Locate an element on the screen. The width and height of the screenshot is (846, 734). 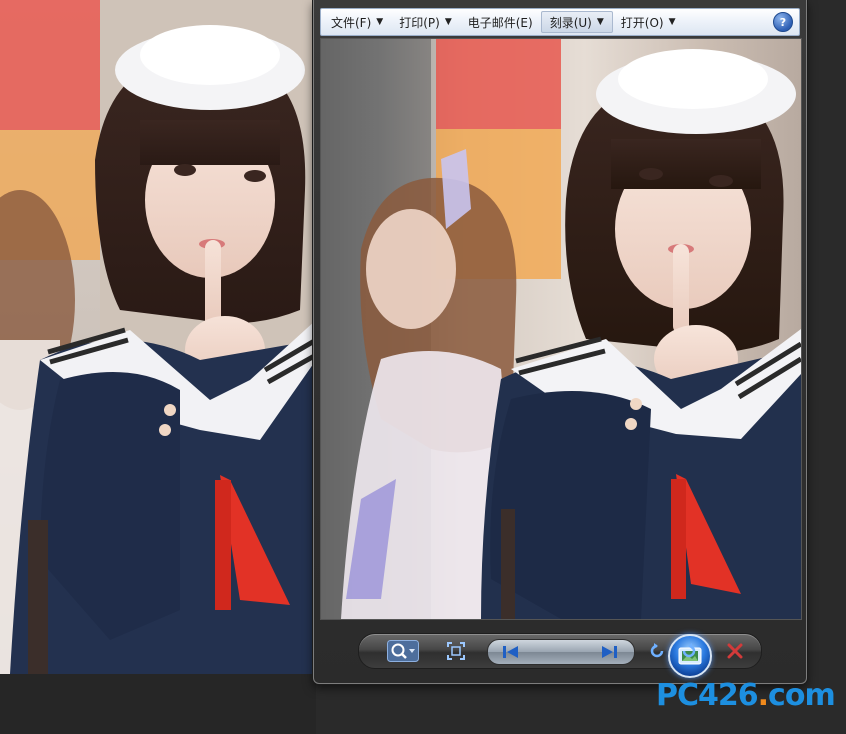
next-icon is located at coordinates (609, 652).